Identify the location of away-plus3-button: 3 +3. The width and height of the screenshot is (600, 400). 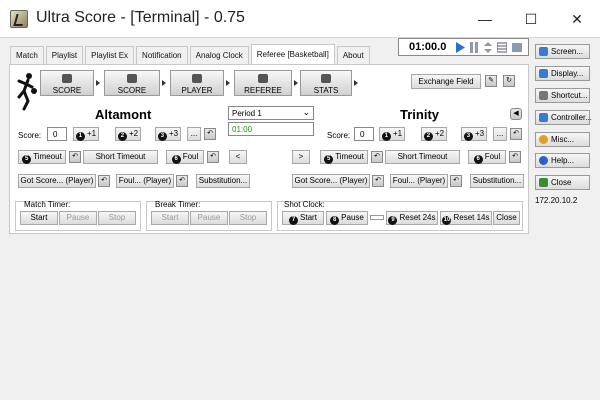
(474, 134).